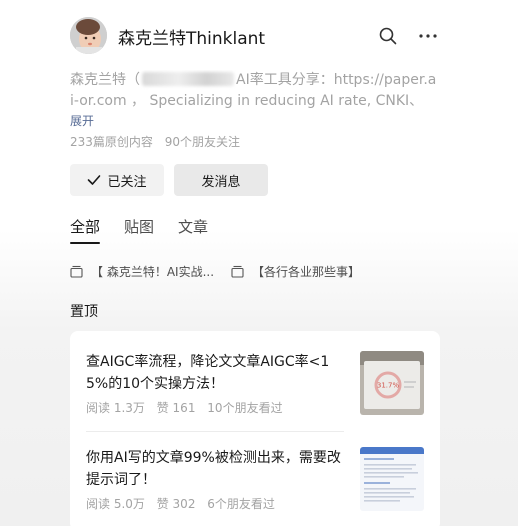 This screenshot has height=526, width=518. I want to click on search-icon, so click(388, 36).